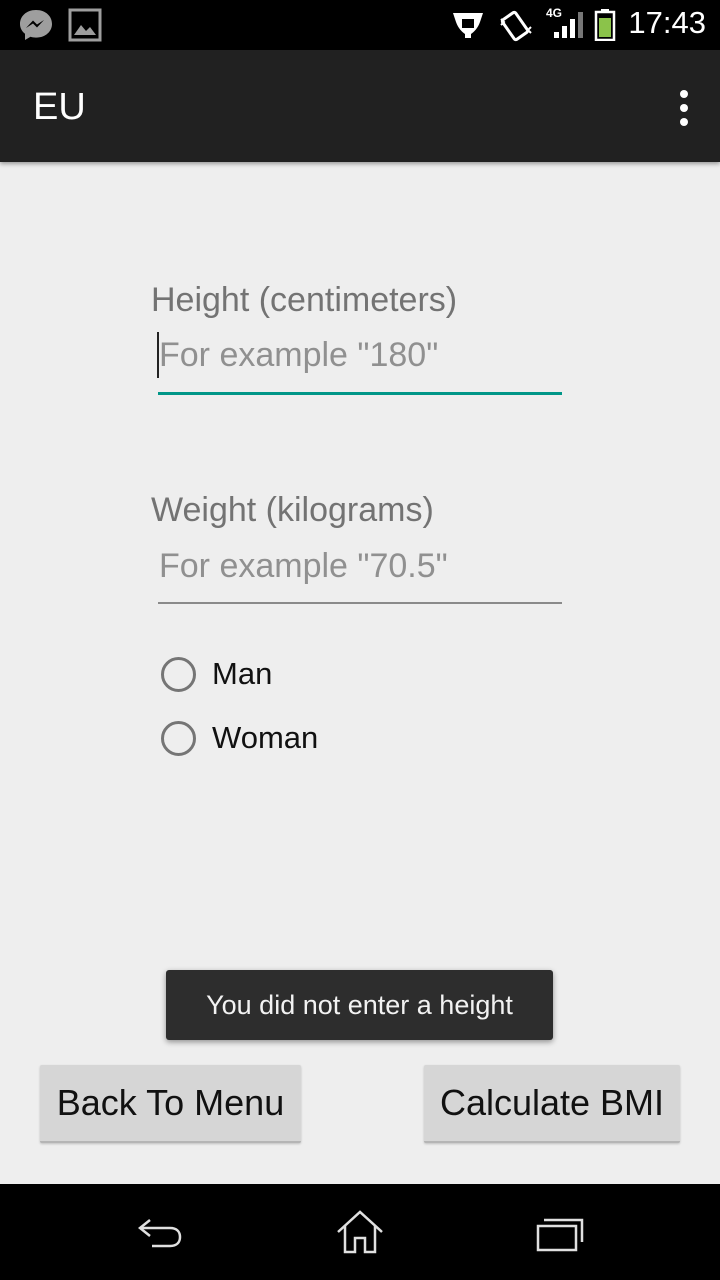  I want to click on app-bar-title: EU, so click(59, 107).